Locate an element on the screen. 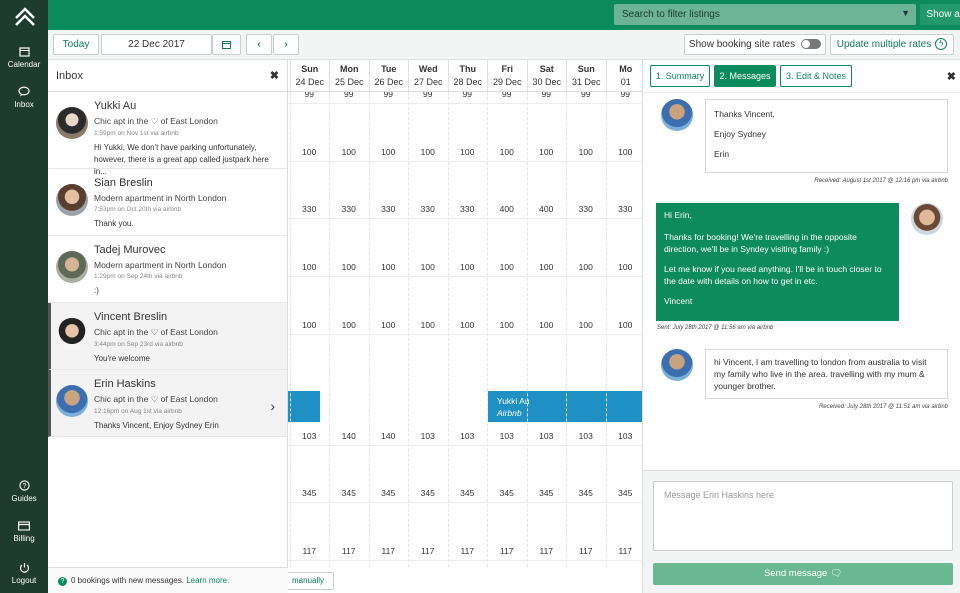 Image resolution: width=960 pixels, height=593 pixels. nav-guides: ? Guides is located at coordinates (24, 491).